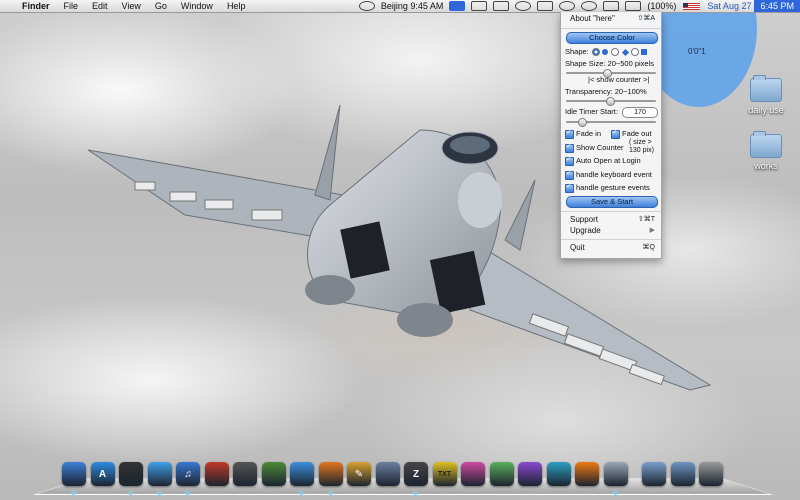 The height and width of the screenshot is (500, 800). What do you see at coordinates (100, 6) in the screenshot?
I see `menu-edit: Edit` at bounding box center [100, 6].